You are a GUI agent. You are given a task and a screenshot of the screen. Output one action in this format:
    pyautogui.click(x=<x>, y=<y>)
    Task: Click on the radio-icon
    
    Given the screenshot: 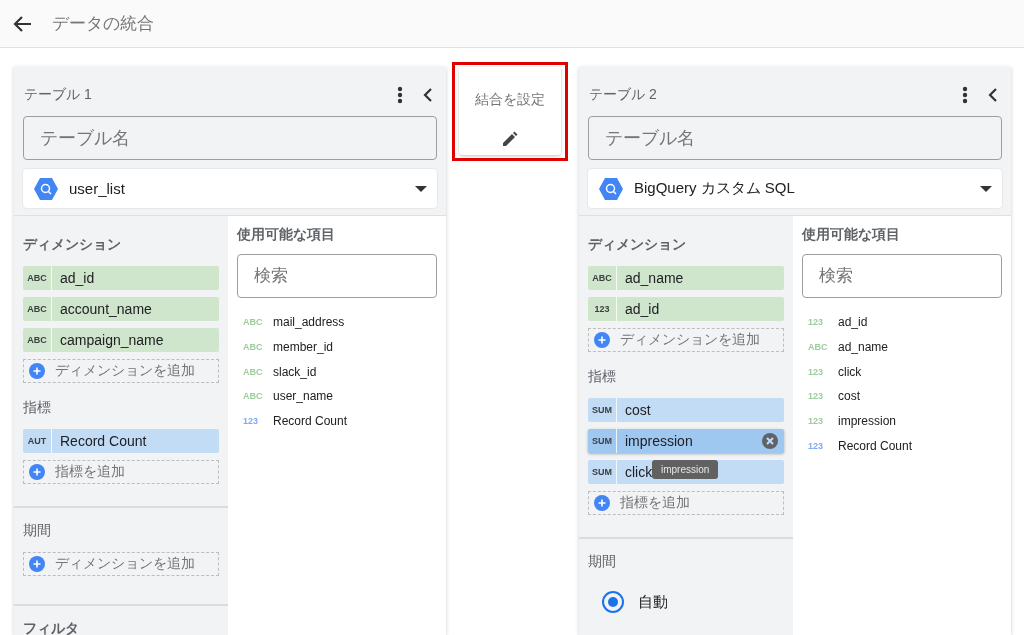 What is the action you would take?
    pyautogui.click(x=613, y=602)
    